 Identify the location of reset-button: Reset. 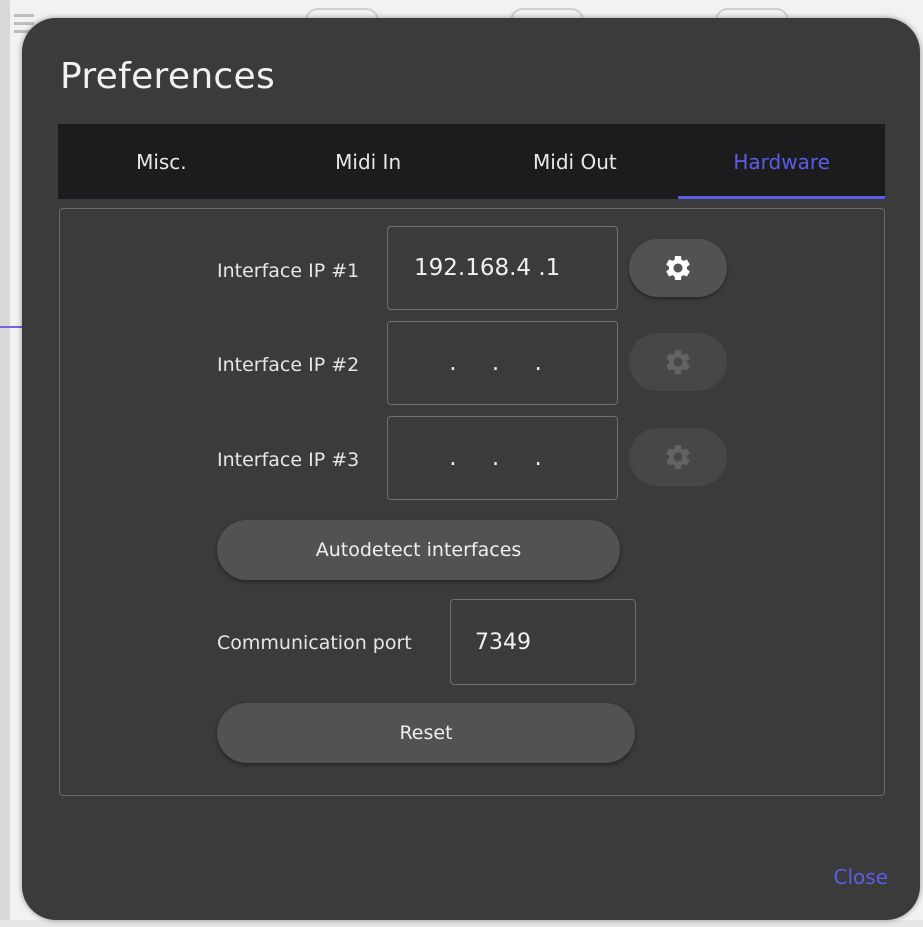
(426, 733).